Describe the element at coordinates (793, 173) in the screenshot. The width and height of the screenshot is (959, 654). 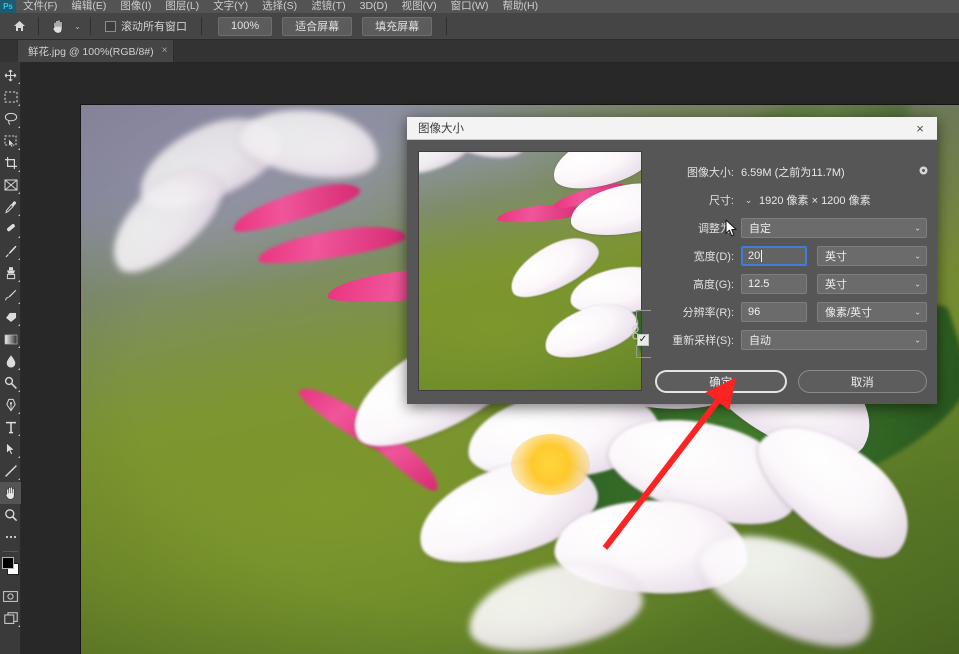
I see `image-size-value: 6.59M (之前为11.7M)` at that location.